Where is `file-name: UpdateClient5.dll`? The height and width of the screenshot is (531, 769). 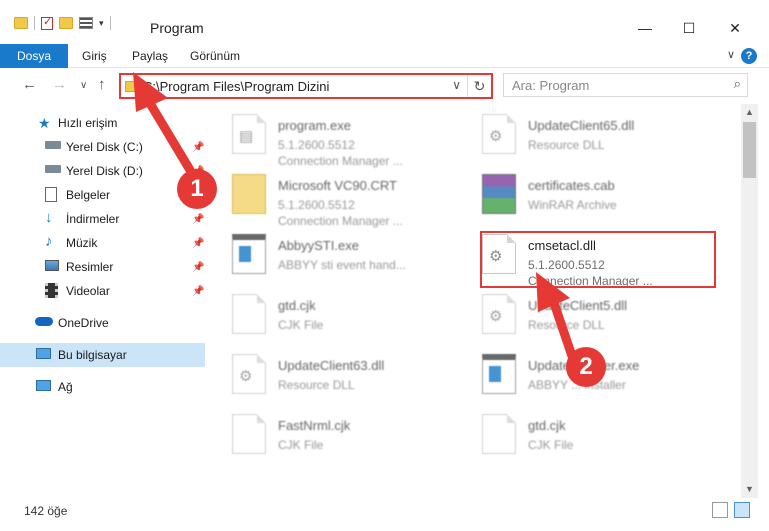 file-name: UpdateClient5.dll is located at coordinates (578, 305).